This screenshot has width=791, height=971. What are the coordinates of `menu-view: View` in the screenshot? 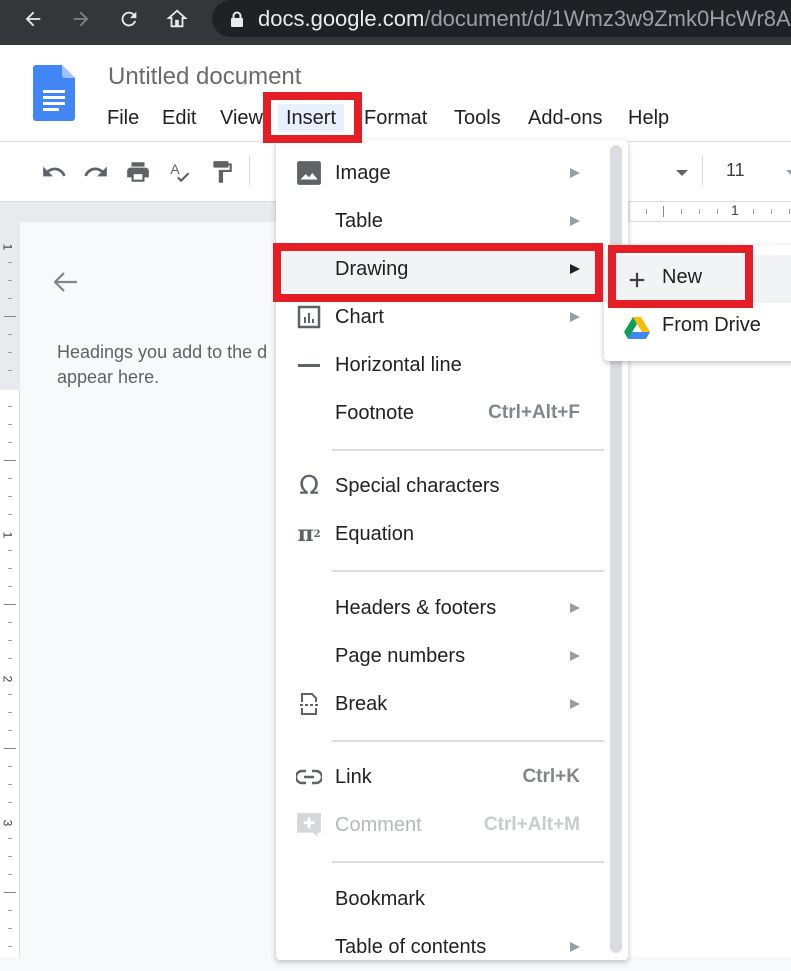 It's located at (241, 118).